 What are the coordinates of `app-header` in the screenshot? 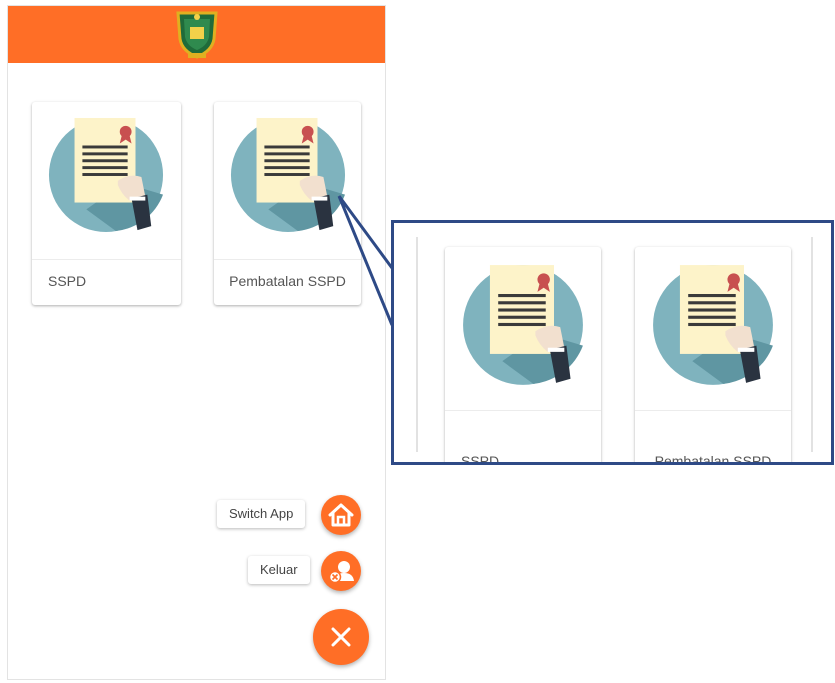 It's located at (196, 34).